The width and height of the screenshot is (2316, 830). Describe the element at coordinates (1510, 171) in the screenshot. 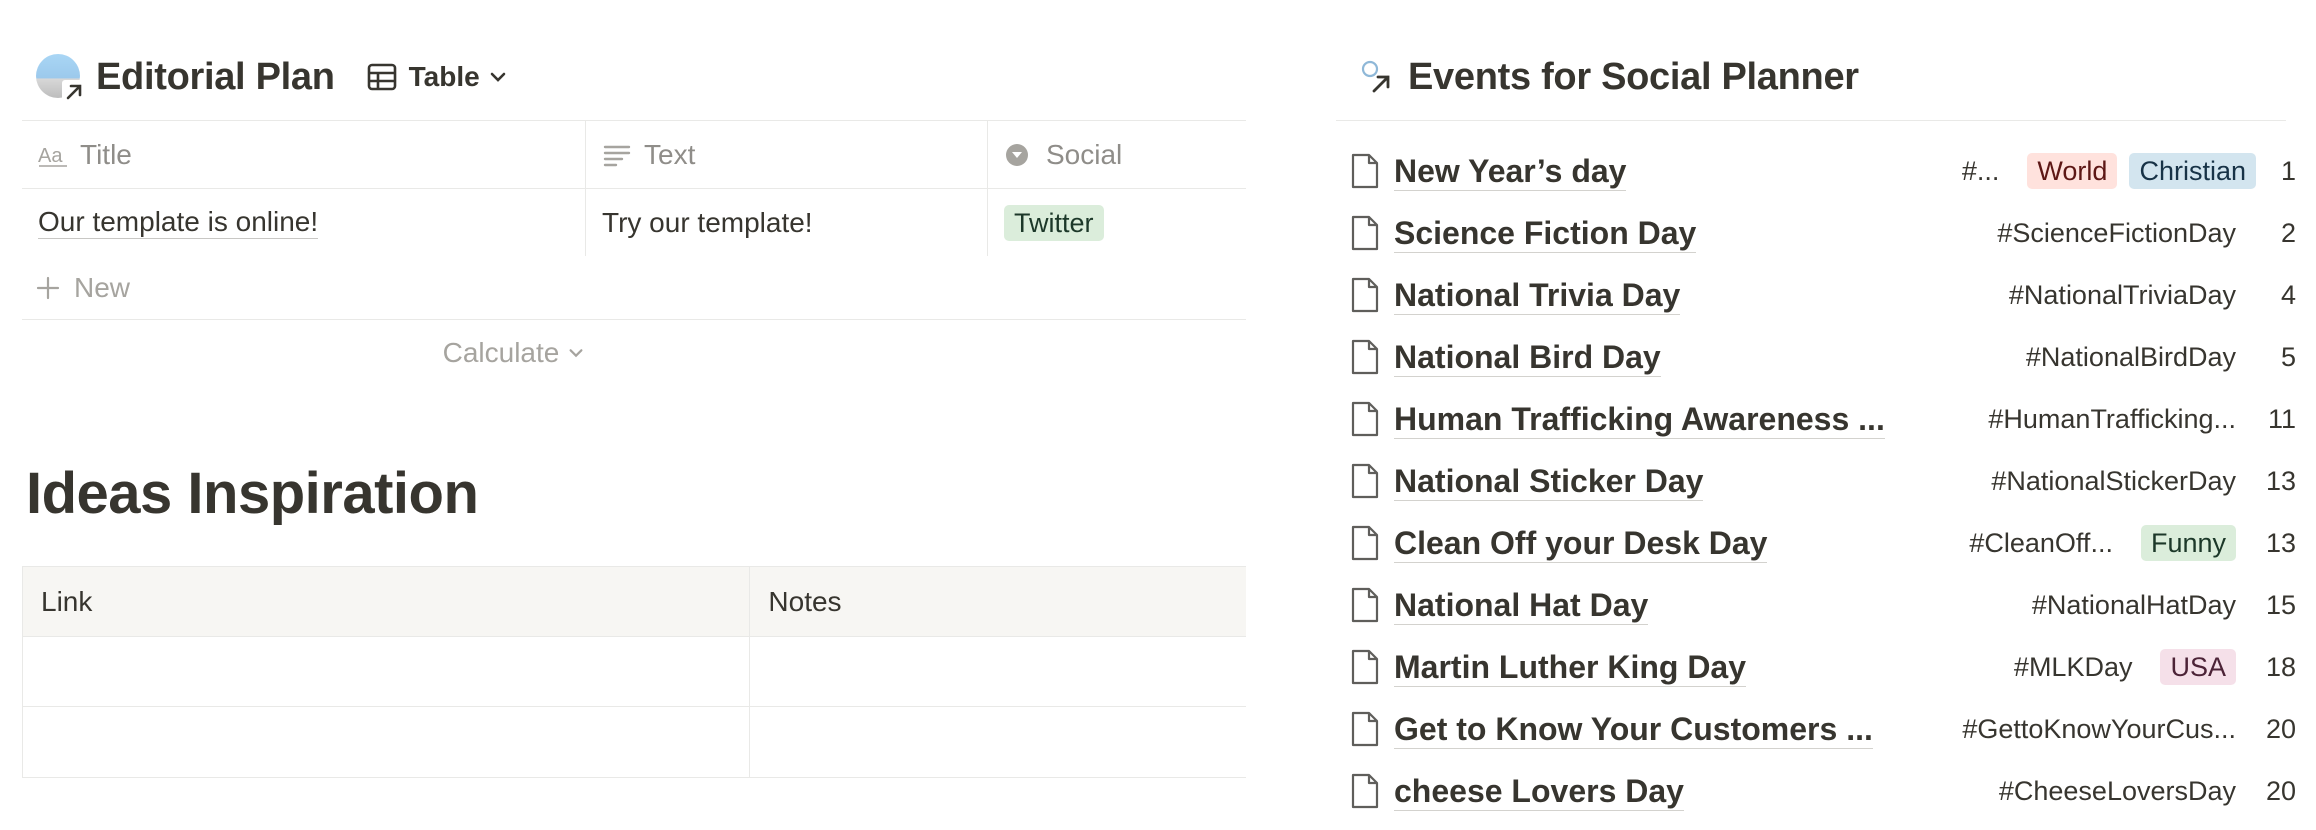

I see `event-name: New Year’s day` at that location.